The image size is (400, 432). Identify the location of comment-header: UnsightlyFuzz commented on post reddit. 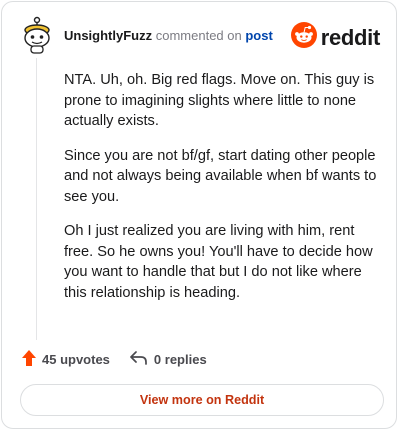
(201, 36).